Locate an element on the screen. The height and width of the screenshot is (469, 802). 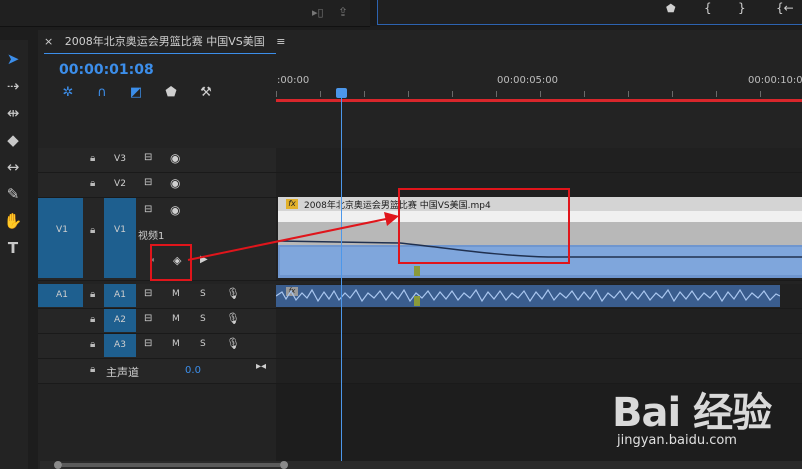
mark-out-icon: } is located at coordinates (742, 8).